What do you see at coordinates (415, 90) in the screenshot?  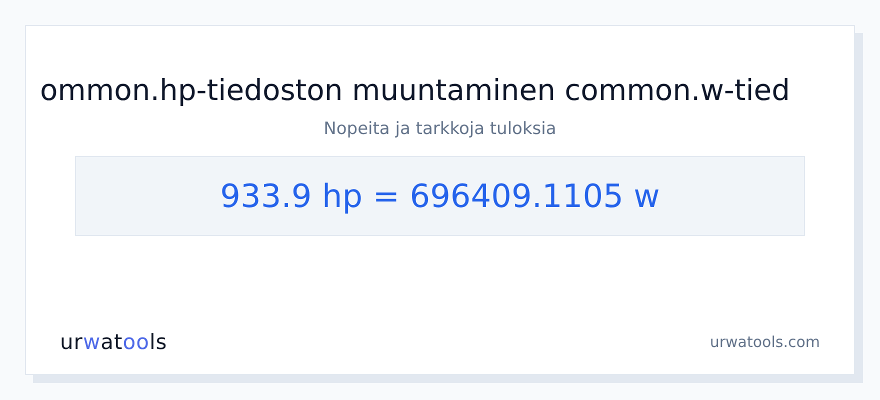 I see `page-title: ommon.hp-tiedoston muuntaminen common.w-tied` at bounding box center [415, 90].